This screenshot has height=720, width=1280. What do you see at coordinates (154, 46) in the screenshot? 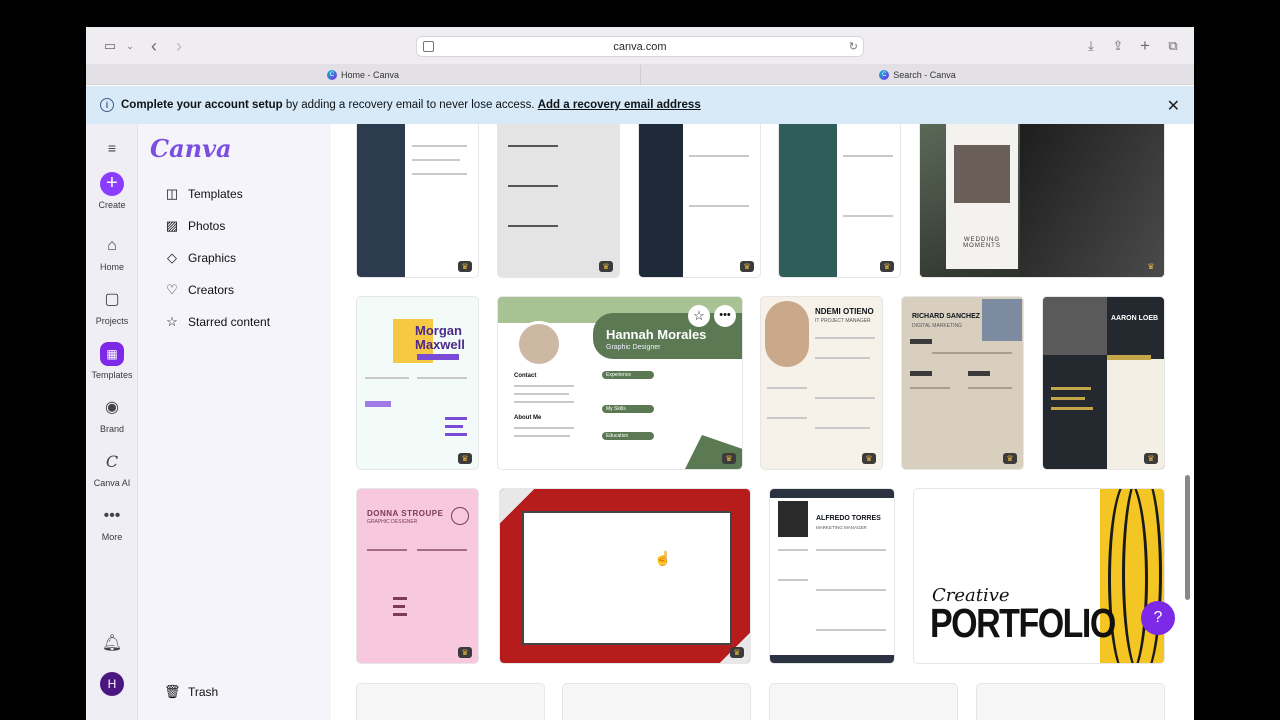
I see `back-icon: ‹` at bounding box center [154, 46].